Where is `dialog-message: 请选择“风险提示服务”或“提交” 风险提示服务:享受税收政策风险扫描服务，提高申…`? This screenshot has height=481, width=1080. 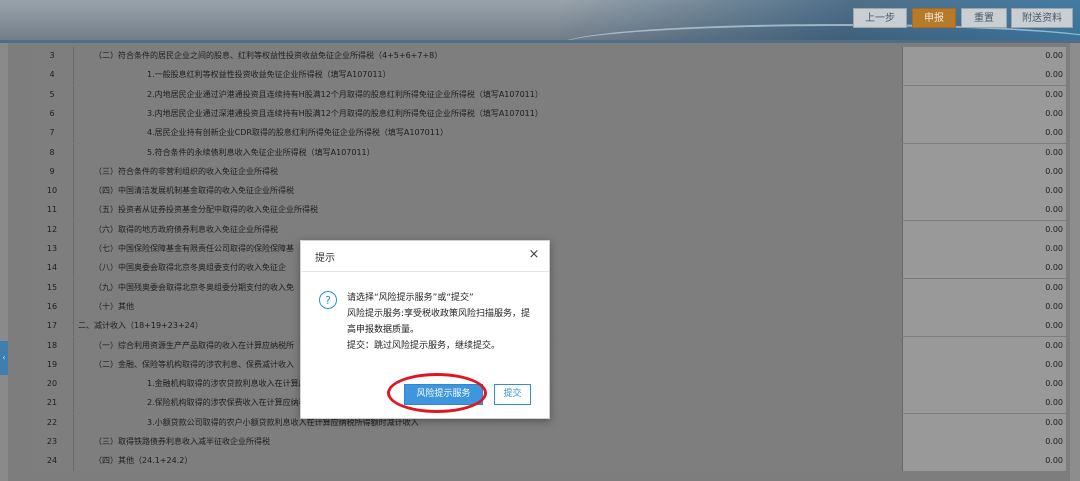
dialog-message: 请选择“风险提示服务”或“提交” 风险提示服务:享受税收政策风险扫描服务，提高申… is located at coordinates (441, 322).